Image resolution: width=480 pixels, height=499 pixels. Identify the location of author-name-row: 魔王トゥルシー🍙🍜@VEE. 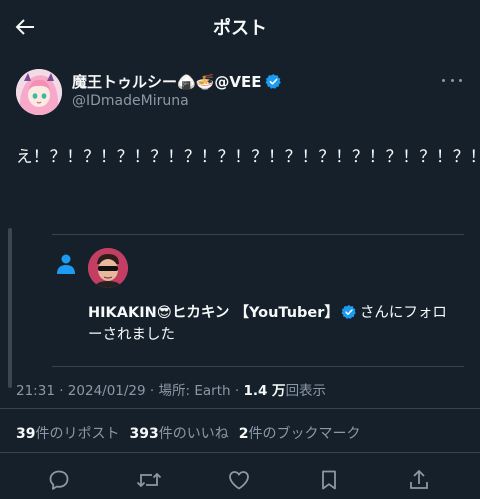
(177, 81).